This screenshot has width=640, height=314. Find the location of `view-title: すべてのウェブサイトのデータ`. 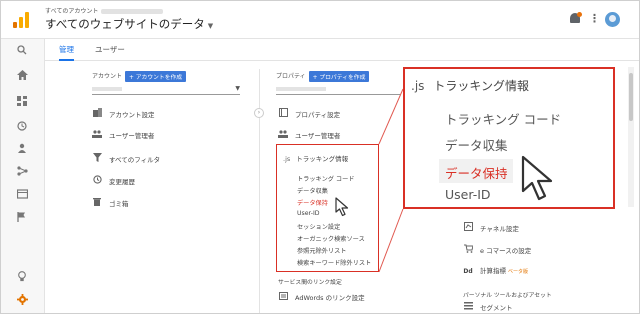

view-title: すべてのウェブサイトのデータ is located at coordinates (125, 24).